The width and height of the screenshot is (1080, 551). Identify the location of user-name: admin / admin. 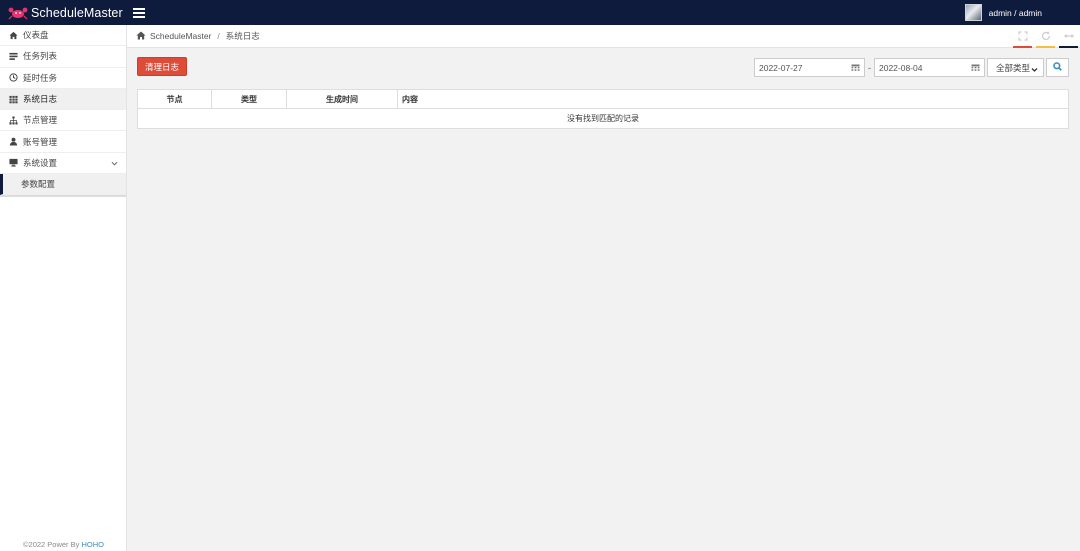
(1015, 12).